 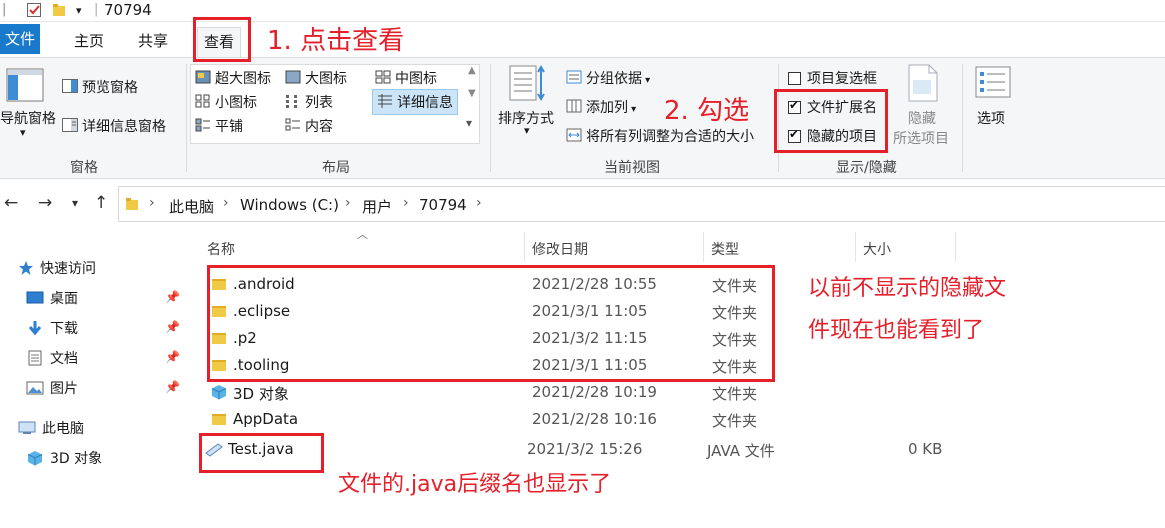 What do you see at coordinates (70, 88) in the screenshot?
I see `preview-pane-icon` at bounding box center [70, 88].